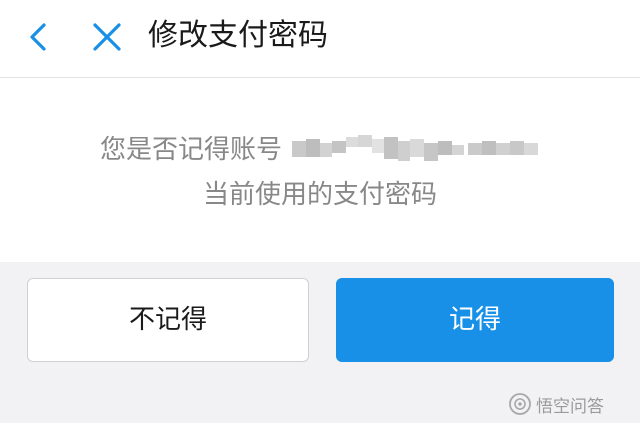 This screenshot has height=423, width=640. I want to click on prompt-line-2: 当前使用的支付密码, so click(319, 195).